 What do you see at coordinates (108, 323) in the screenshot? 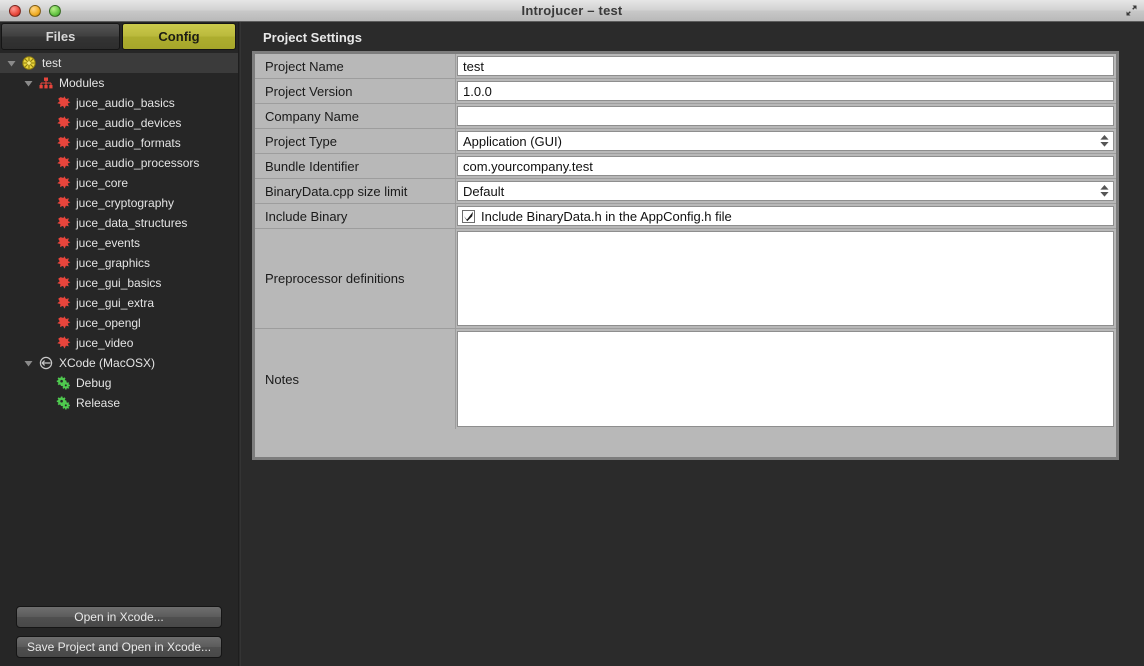
I see `tree-item-label: juce_opengl` at bounding box center [108, 323].